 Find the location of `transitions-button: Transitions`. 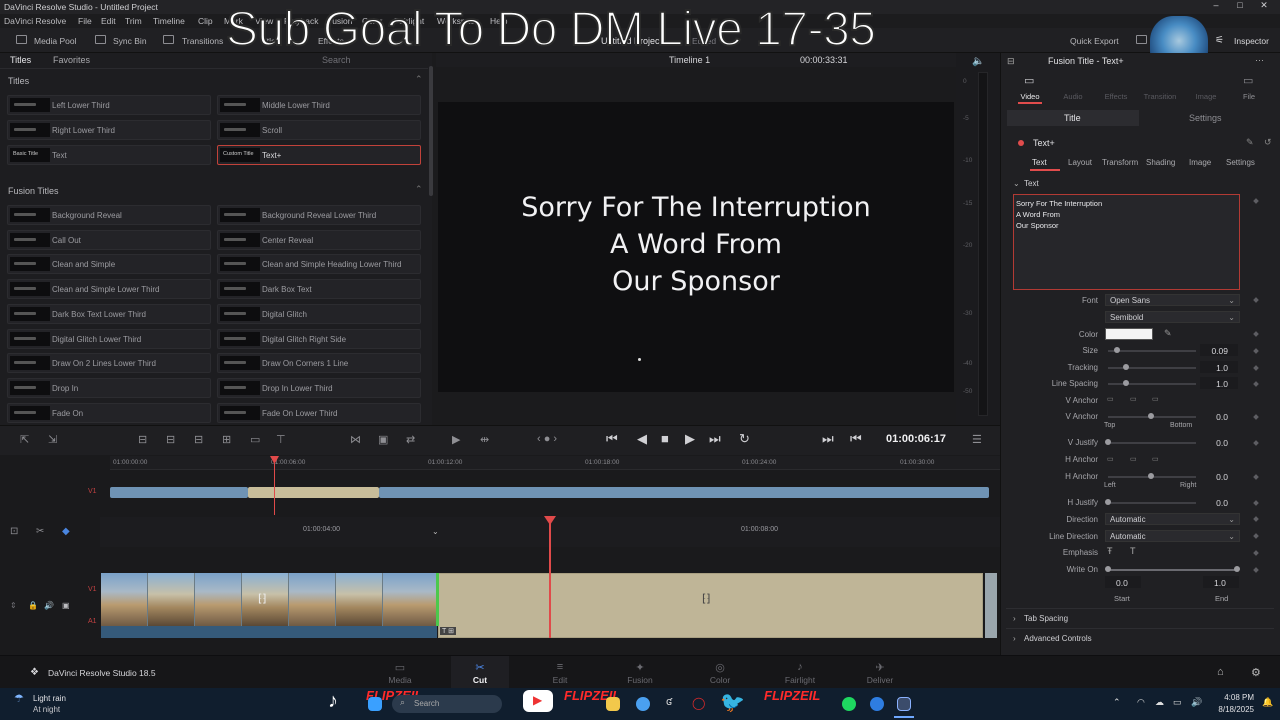

transitions-button: Transitions is located at coordinates (202, 41).